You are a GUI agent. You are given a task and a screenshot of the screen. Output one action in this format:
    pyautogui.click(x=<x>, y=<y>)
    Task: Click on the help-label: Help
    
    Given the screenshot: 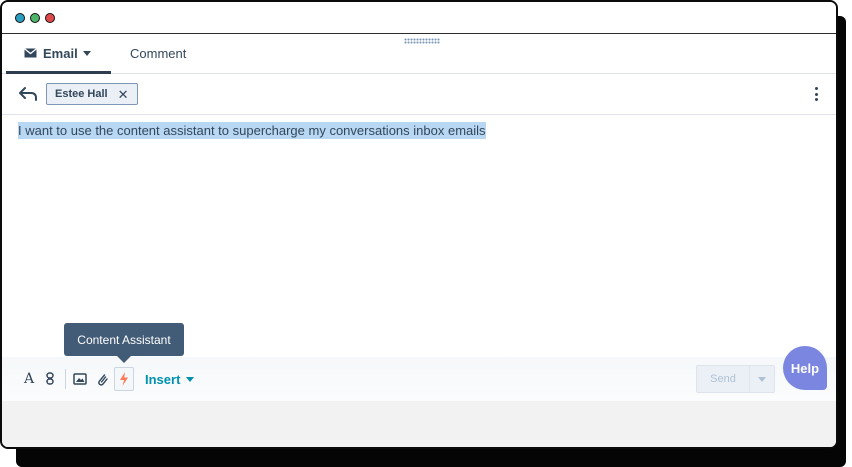 What is the action you would take?
    pyautogui.click(x=805, y=368)
    